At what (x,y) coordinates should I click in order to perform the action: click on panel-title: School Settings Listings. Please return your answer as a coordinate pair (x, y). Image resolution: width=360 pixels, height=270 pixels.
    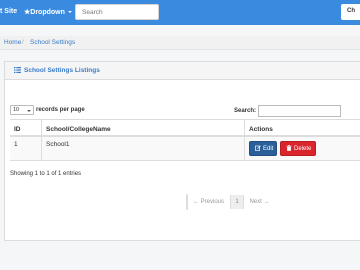
    Looking at the image, I should click on (57, 70).